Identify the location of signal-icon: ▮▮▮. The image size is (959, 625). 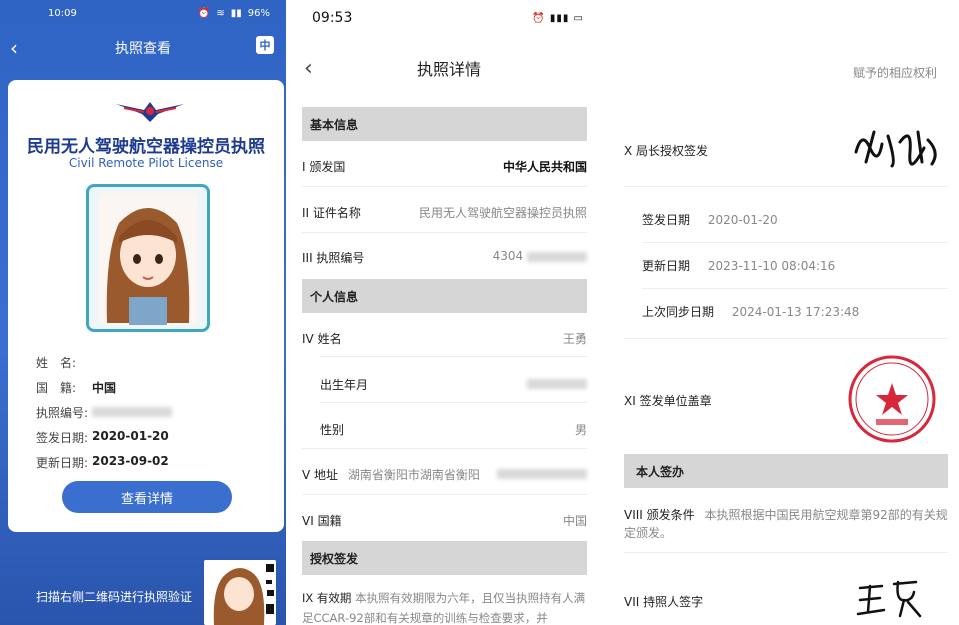
(559, 18).